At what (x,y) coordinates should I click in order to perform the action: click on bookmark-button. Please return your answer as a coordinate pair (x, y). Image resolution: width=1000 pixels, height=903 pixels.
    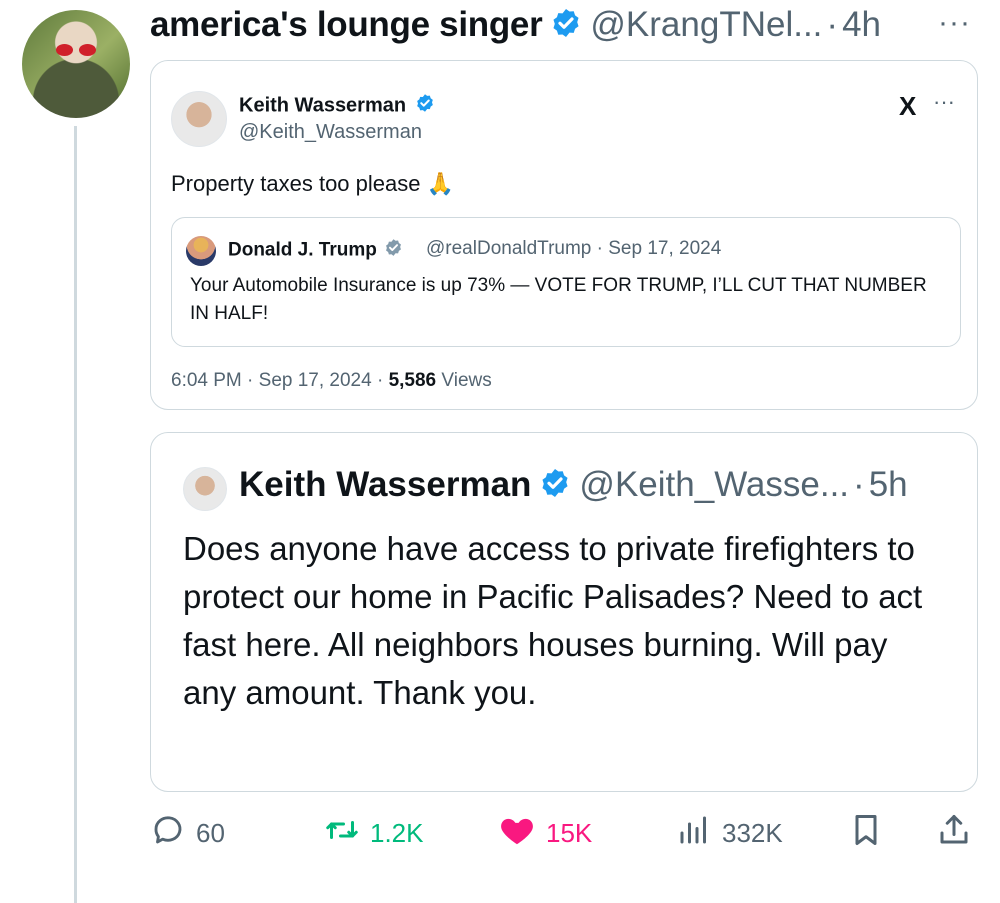
    Looking at the image, I should click on (871, 833).